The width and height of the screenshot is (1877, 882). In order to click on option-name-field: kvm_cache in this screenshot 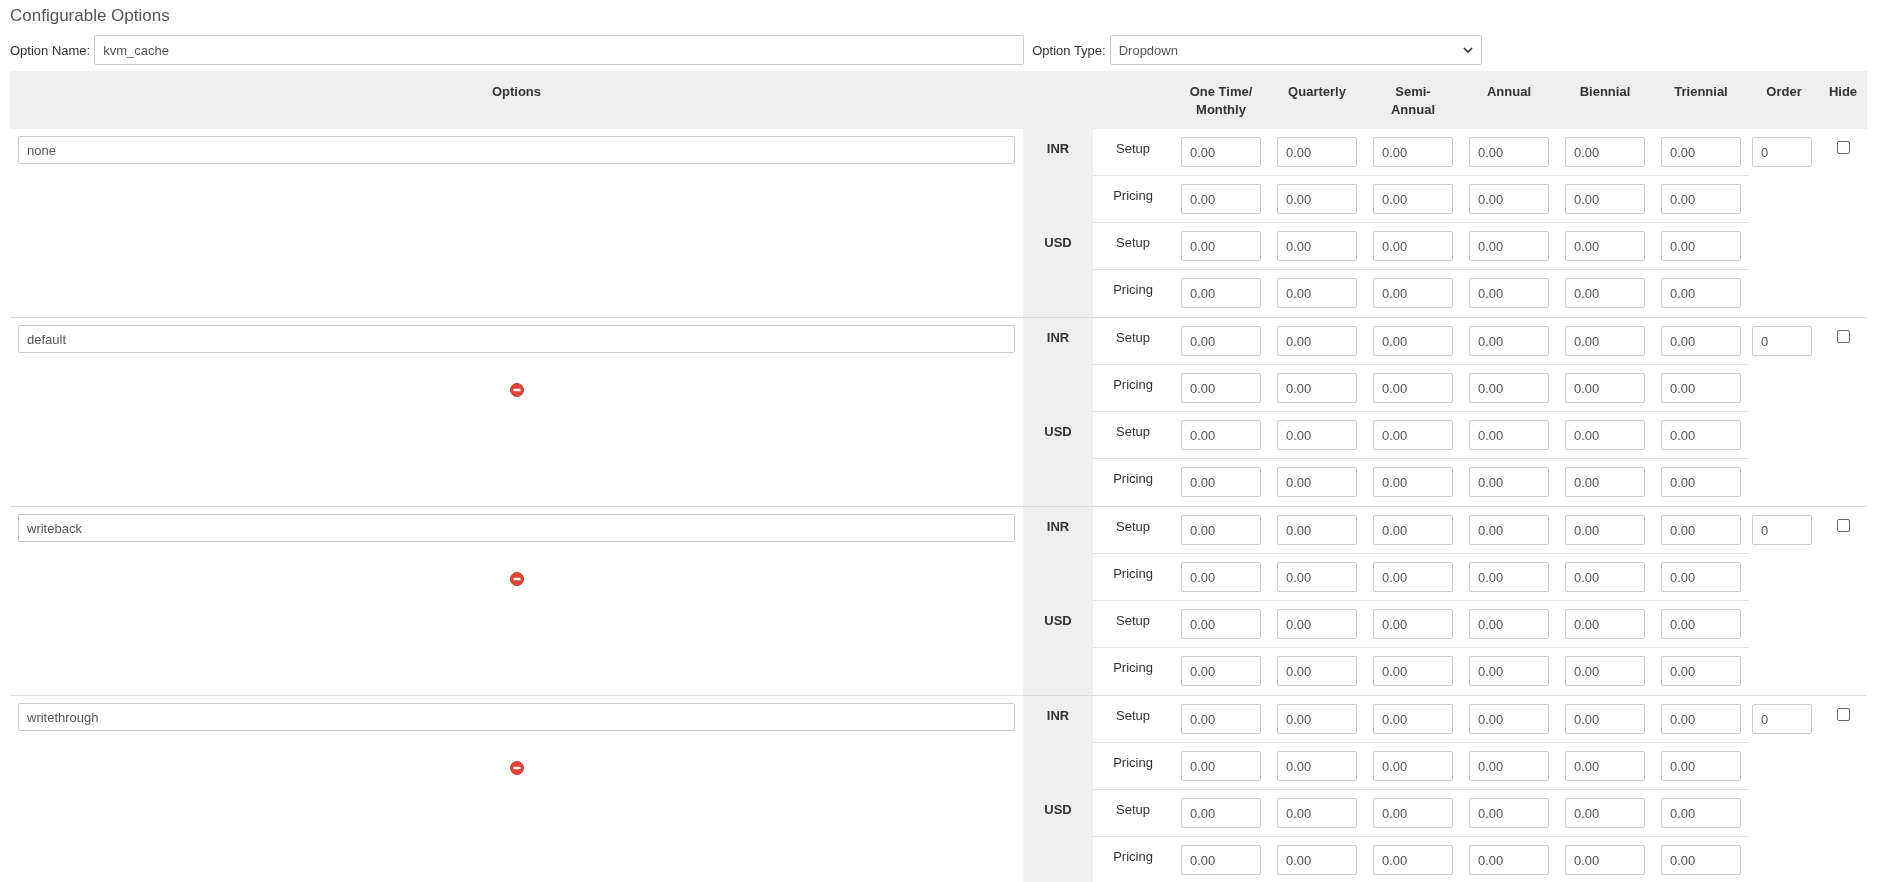, I will do `click(559, 50)`.